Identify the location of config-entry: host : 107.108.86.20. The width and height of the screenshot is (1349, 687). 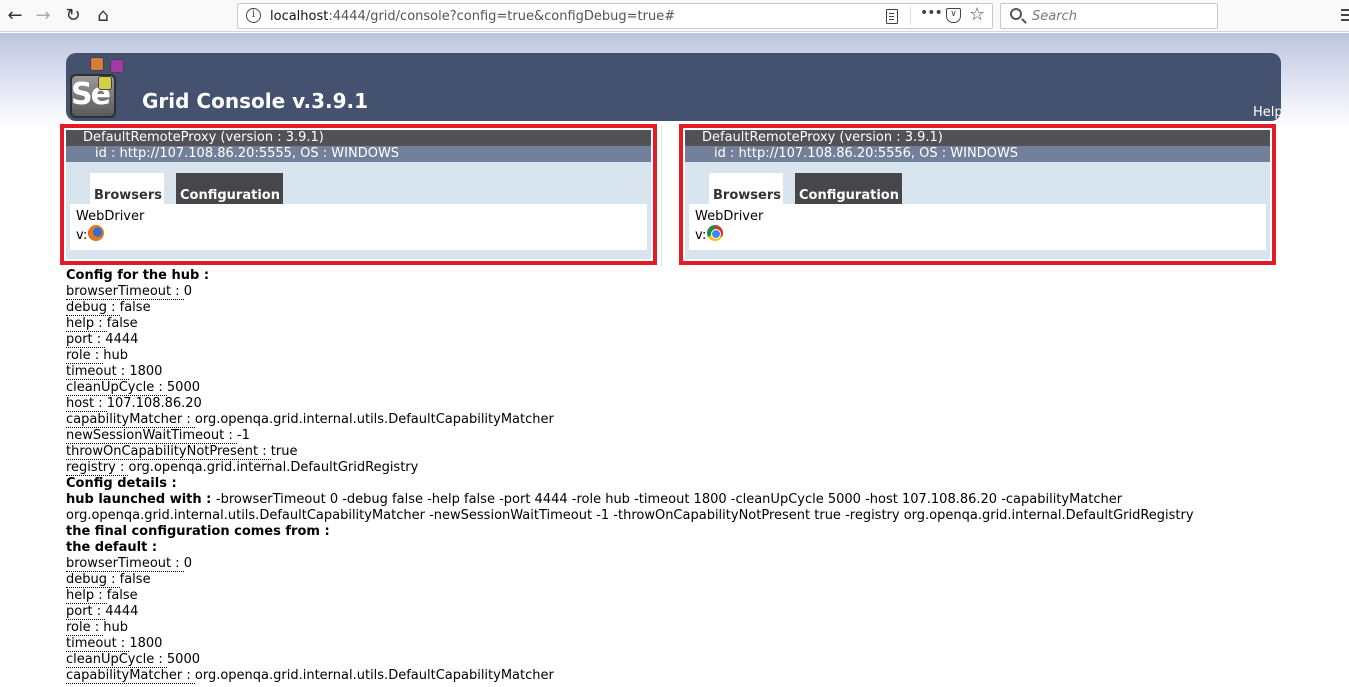
(671, 404).